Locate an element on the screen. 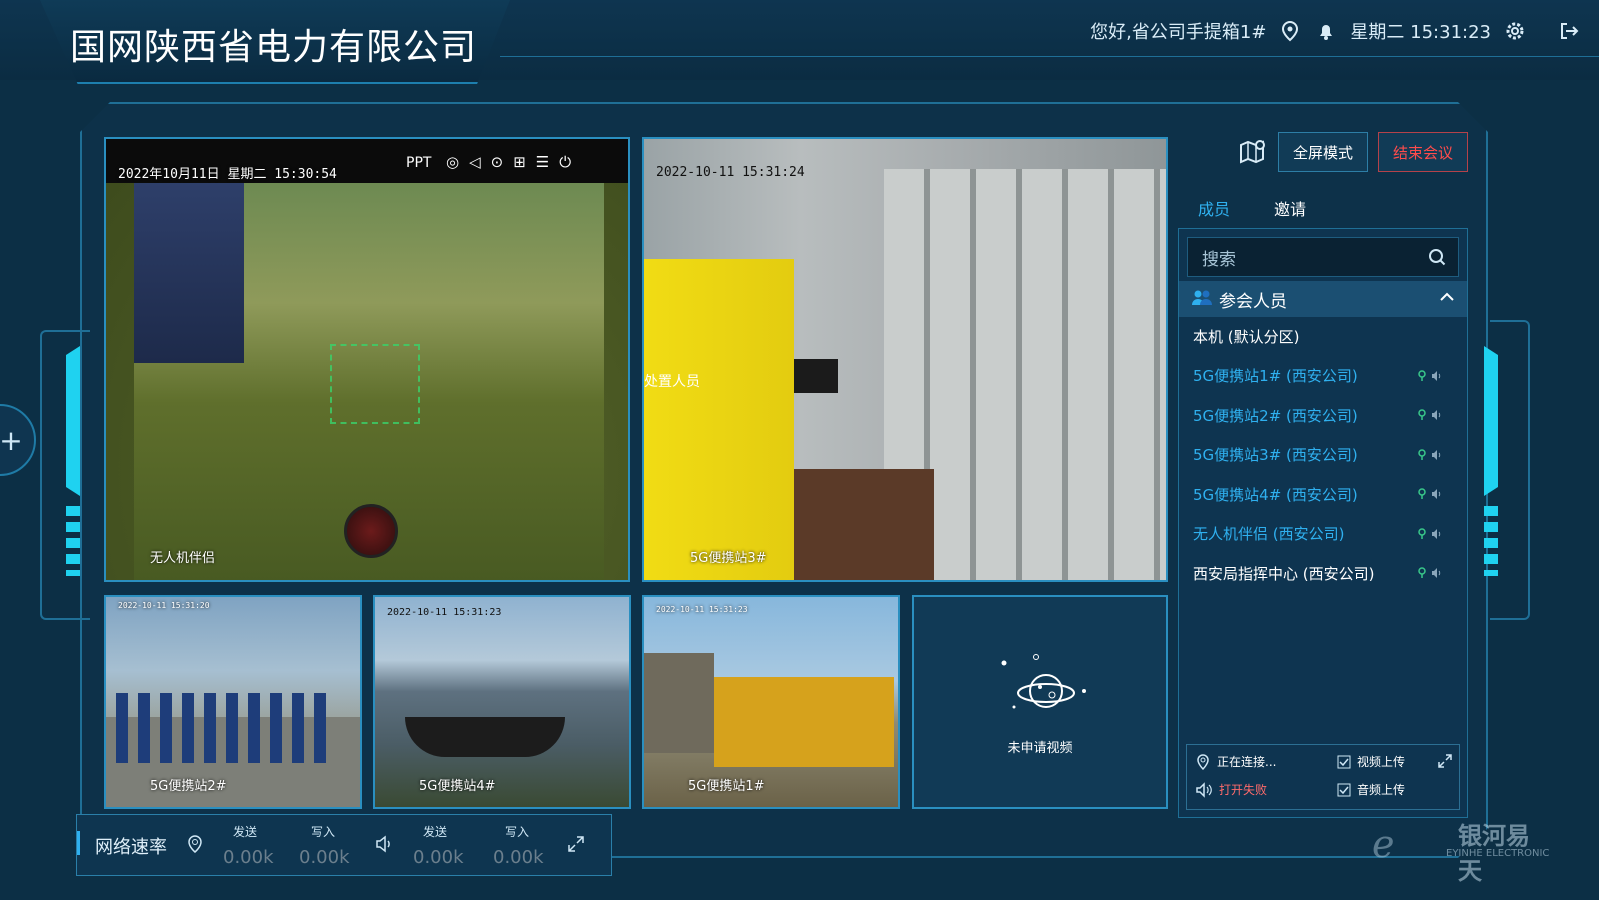 The width and height of the screenshot is (1599, 900). checkbox-checked-icon is located at coordinates (1344, 789).